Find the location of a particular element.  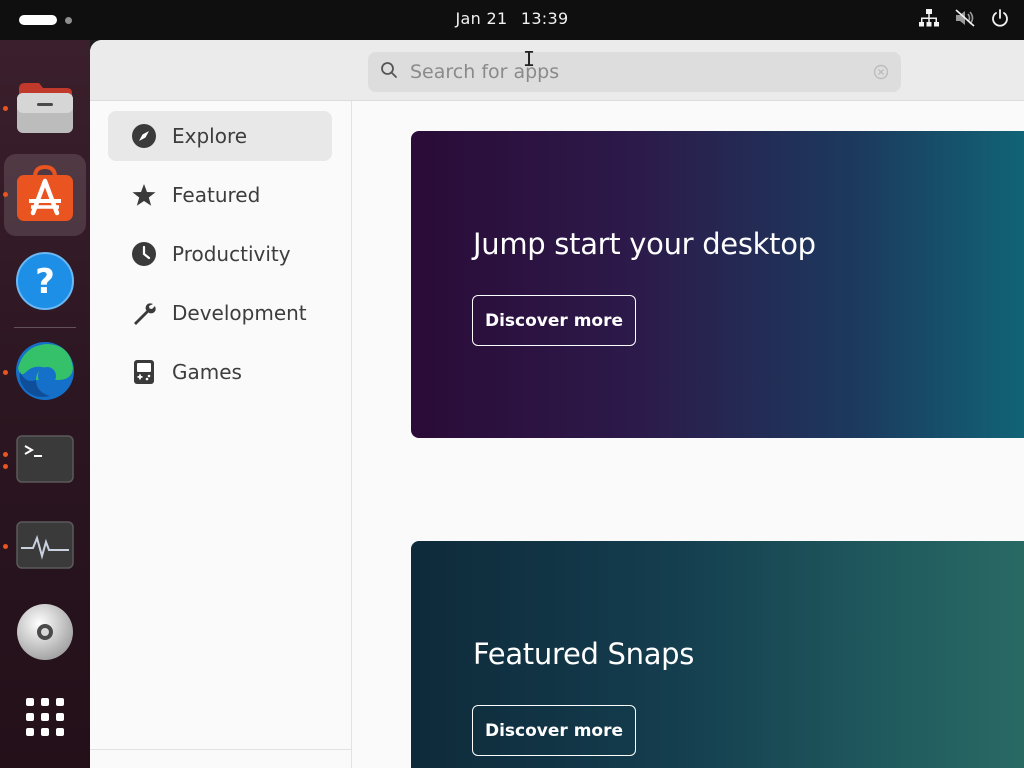

clock-icon is located at coordinates (144, 254).